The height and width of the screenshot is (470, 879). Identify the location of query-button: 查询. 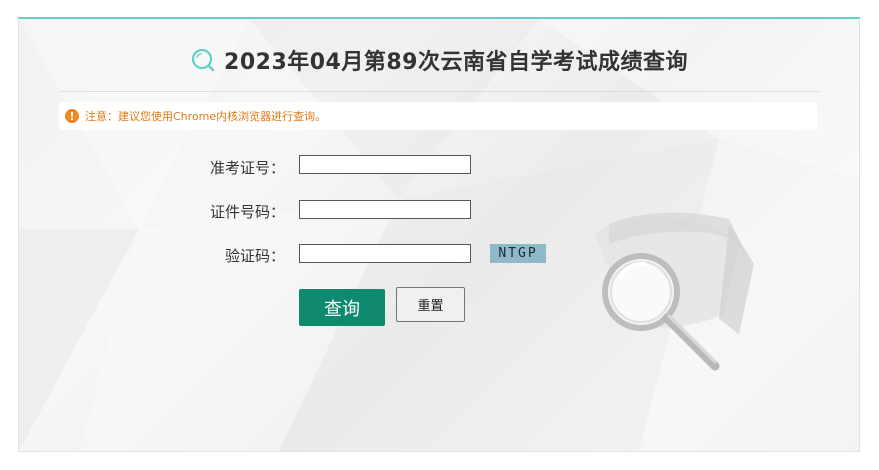
(342, 307).